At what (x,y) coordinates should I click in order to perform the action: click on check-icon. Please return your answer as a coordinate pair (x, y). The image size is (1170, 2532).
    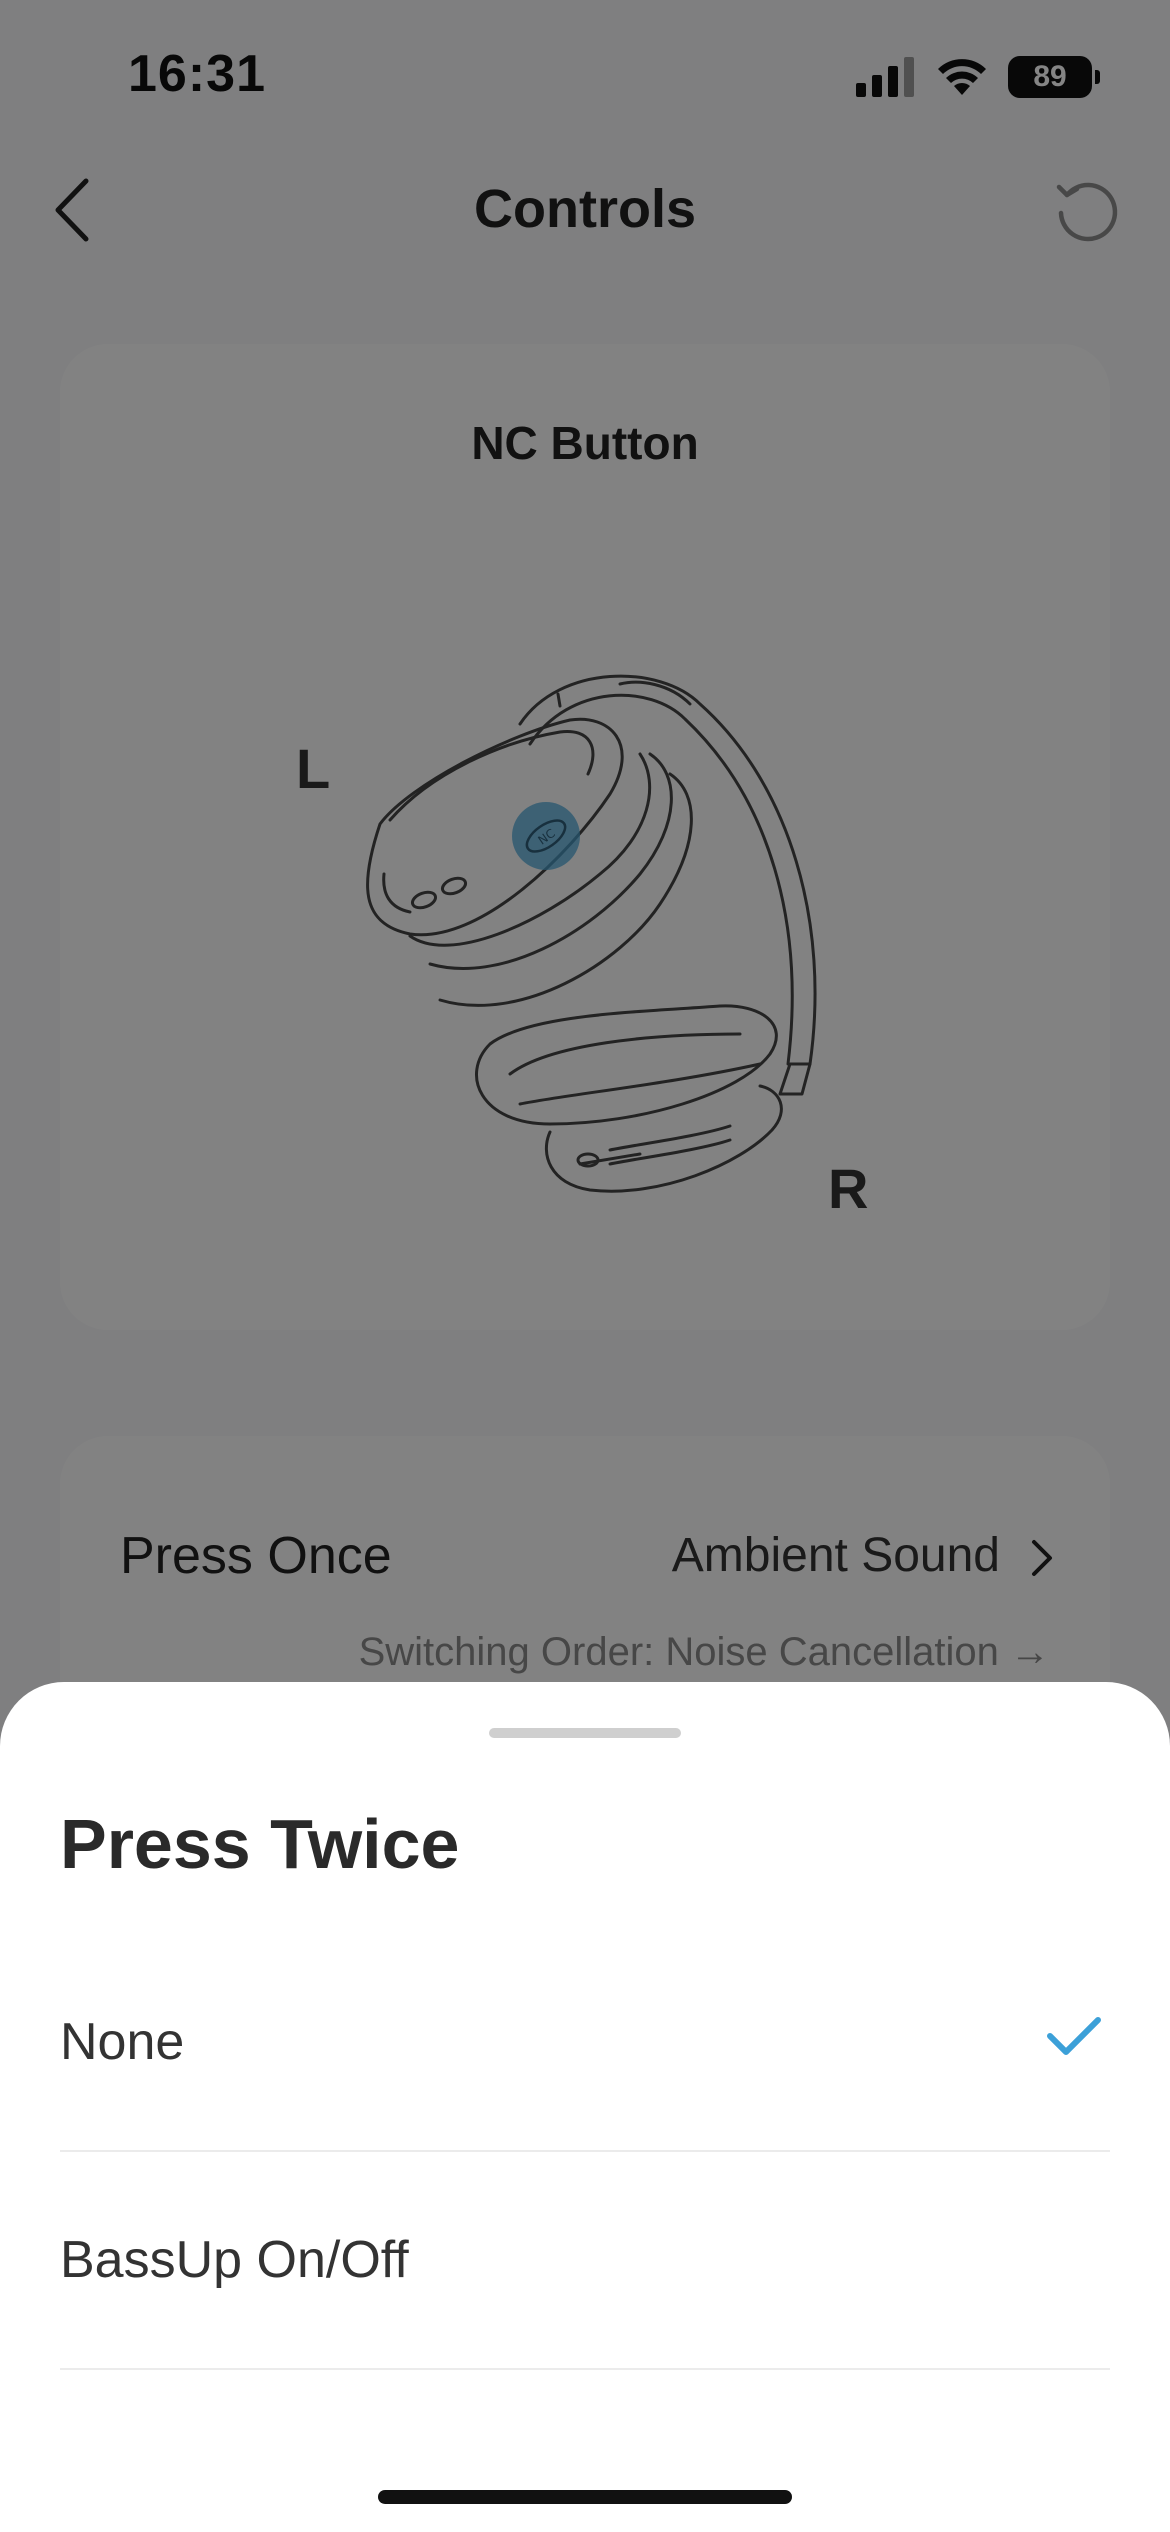
    Looking at the image, I should click on (1074, 2036).